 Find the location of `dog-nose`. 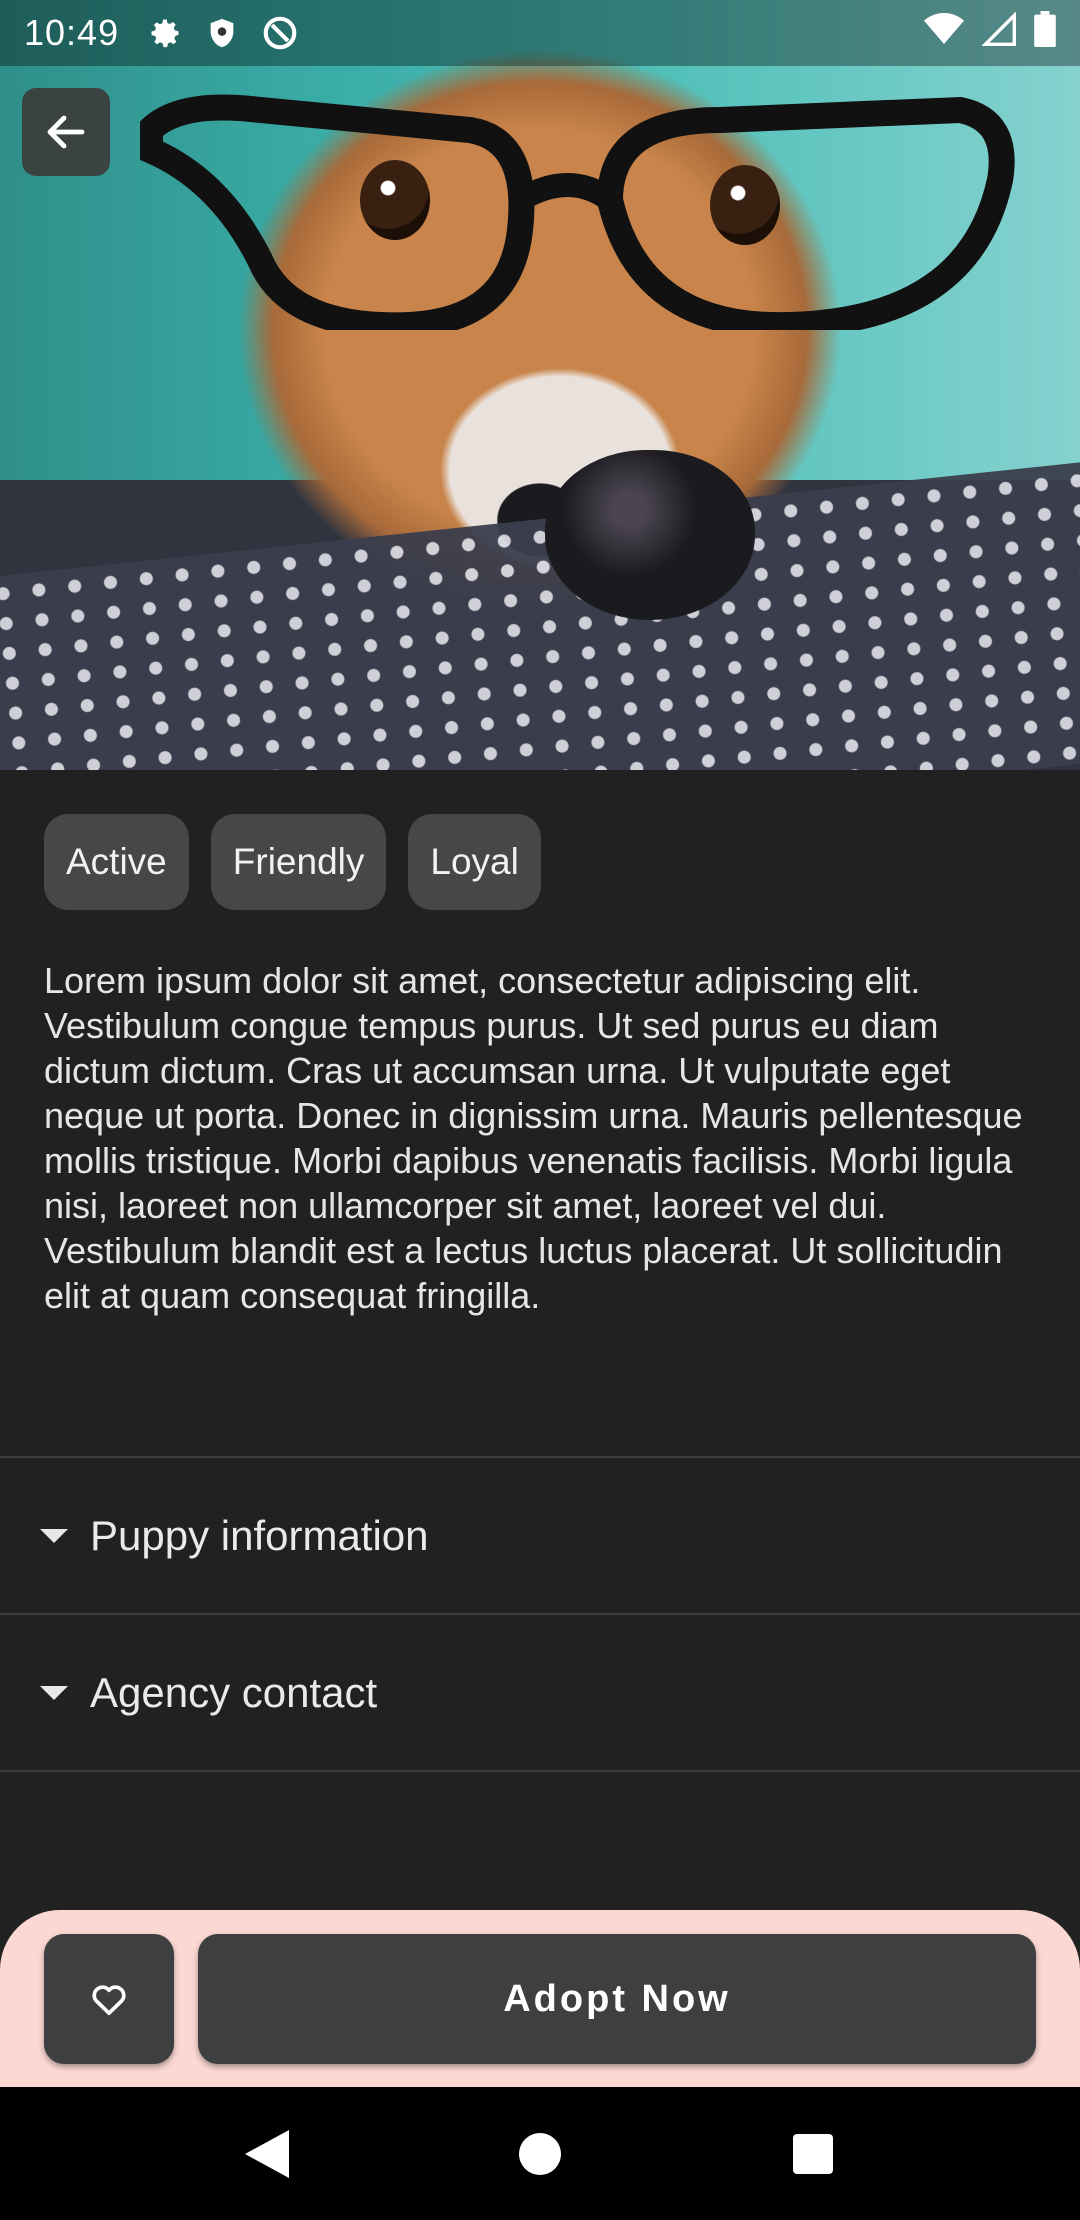

dog-nose is located at coordinates (650, 535).